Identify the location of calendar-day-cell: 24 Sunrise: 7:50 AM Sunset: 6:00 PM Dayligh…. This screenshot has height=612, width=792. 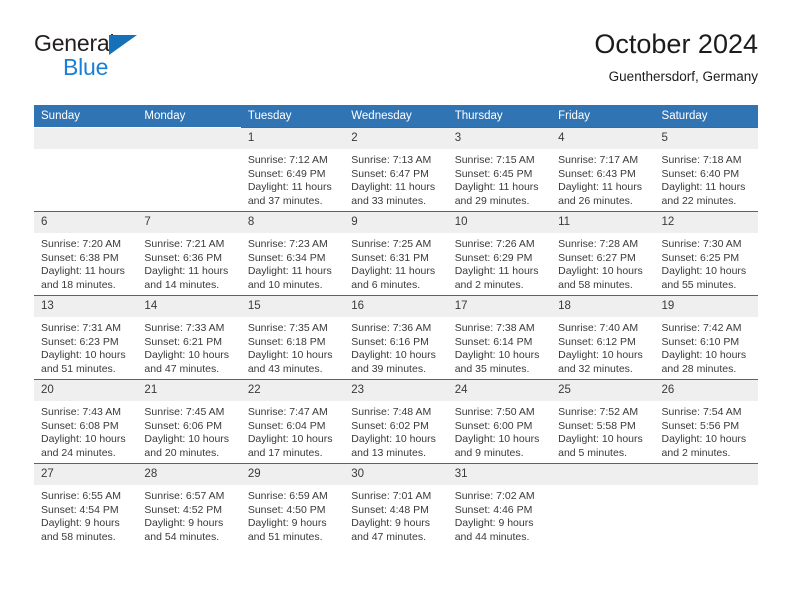
(499, 421).